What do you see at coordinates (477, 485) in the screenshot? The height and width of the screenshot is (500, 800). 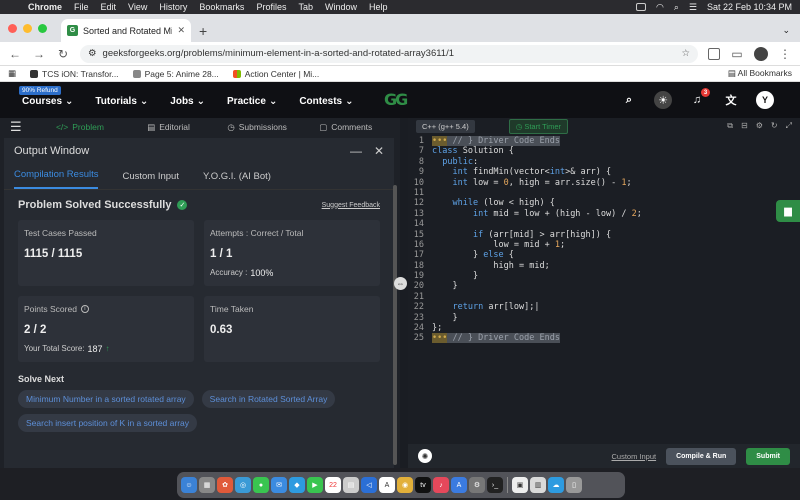 I see `settings-app-icon: ⚙` at bounding box center [477, 485].